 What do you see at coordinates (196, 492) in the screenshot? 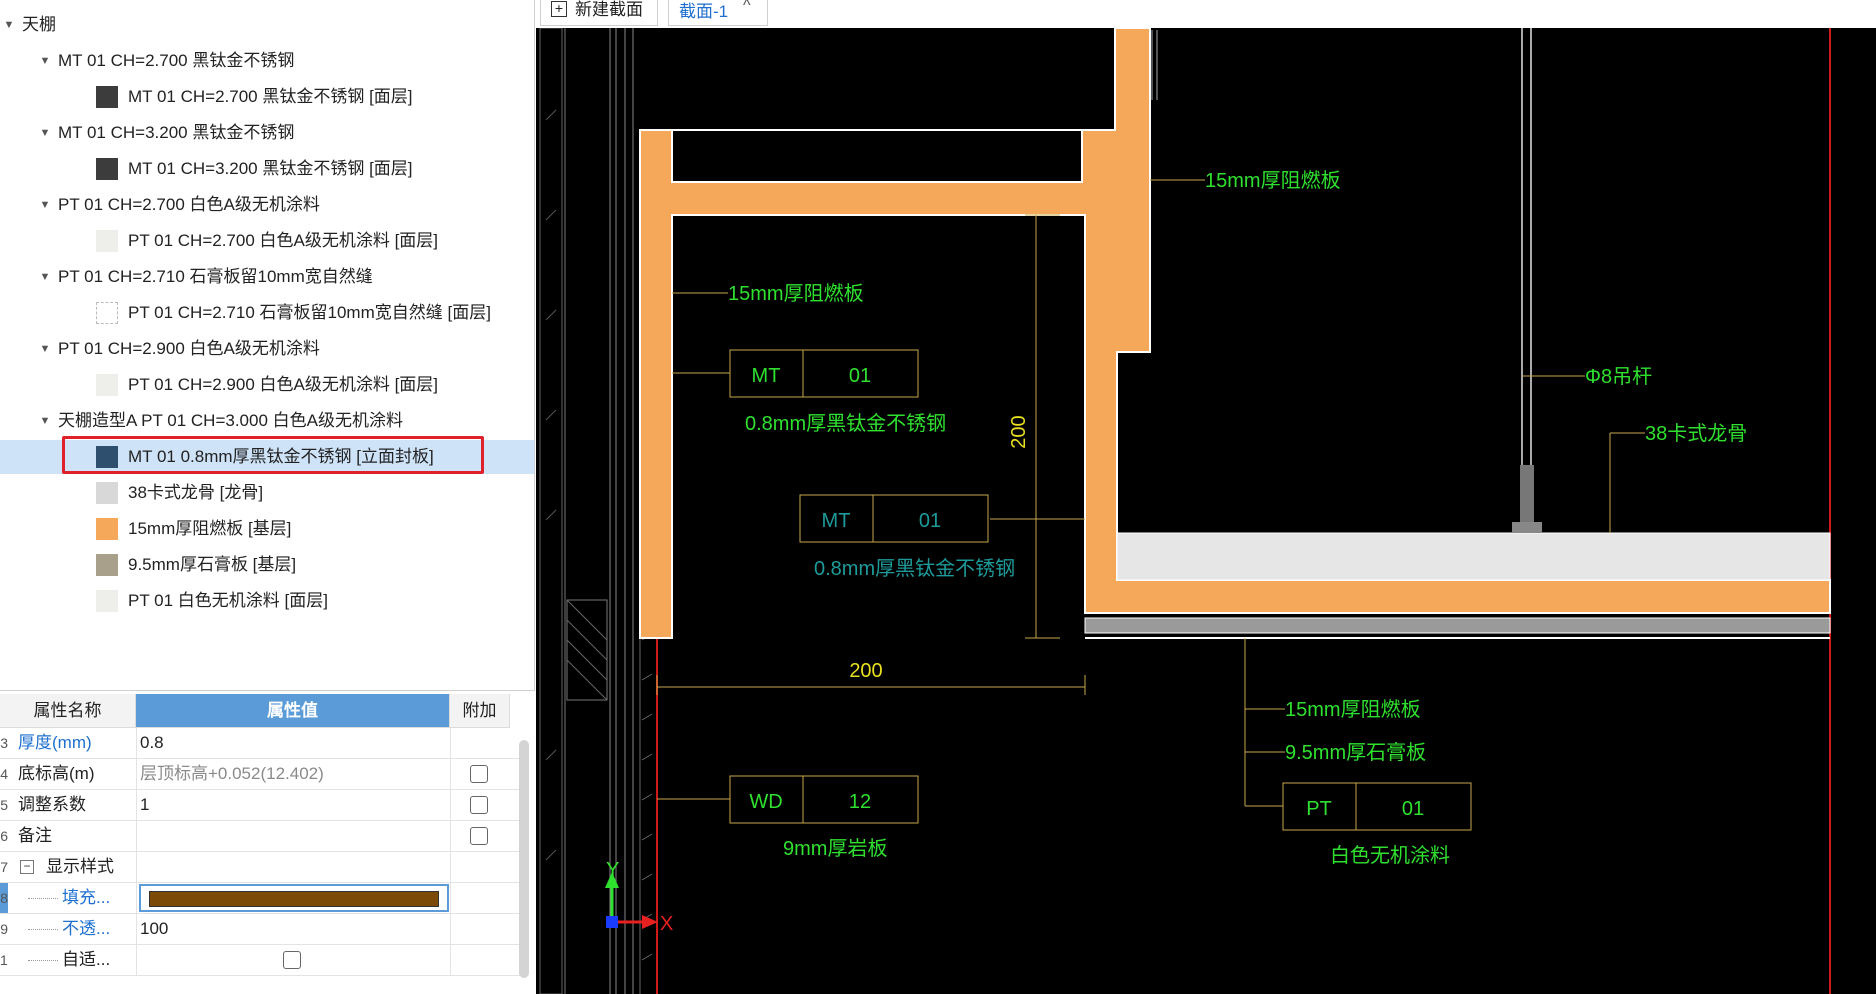
I see `tree-node-label: 38卡式龙骨 [龙骨]` at bounding box center [196, 492].